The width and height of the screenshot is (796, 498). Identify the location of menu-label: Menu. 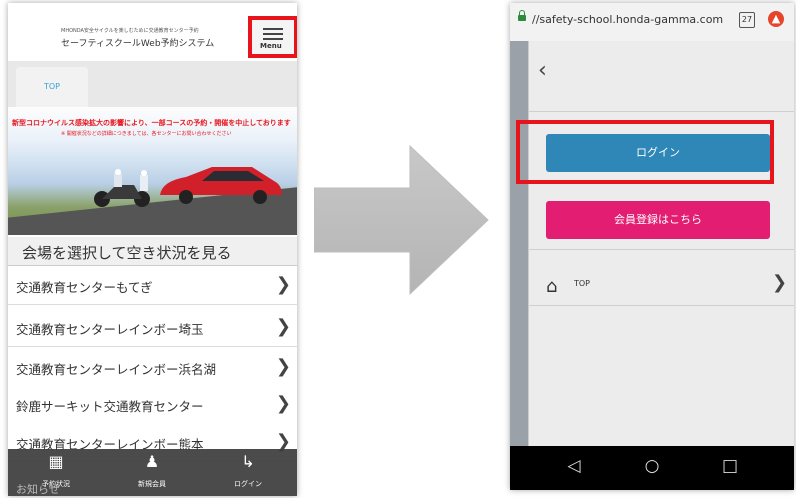
(271, 46).